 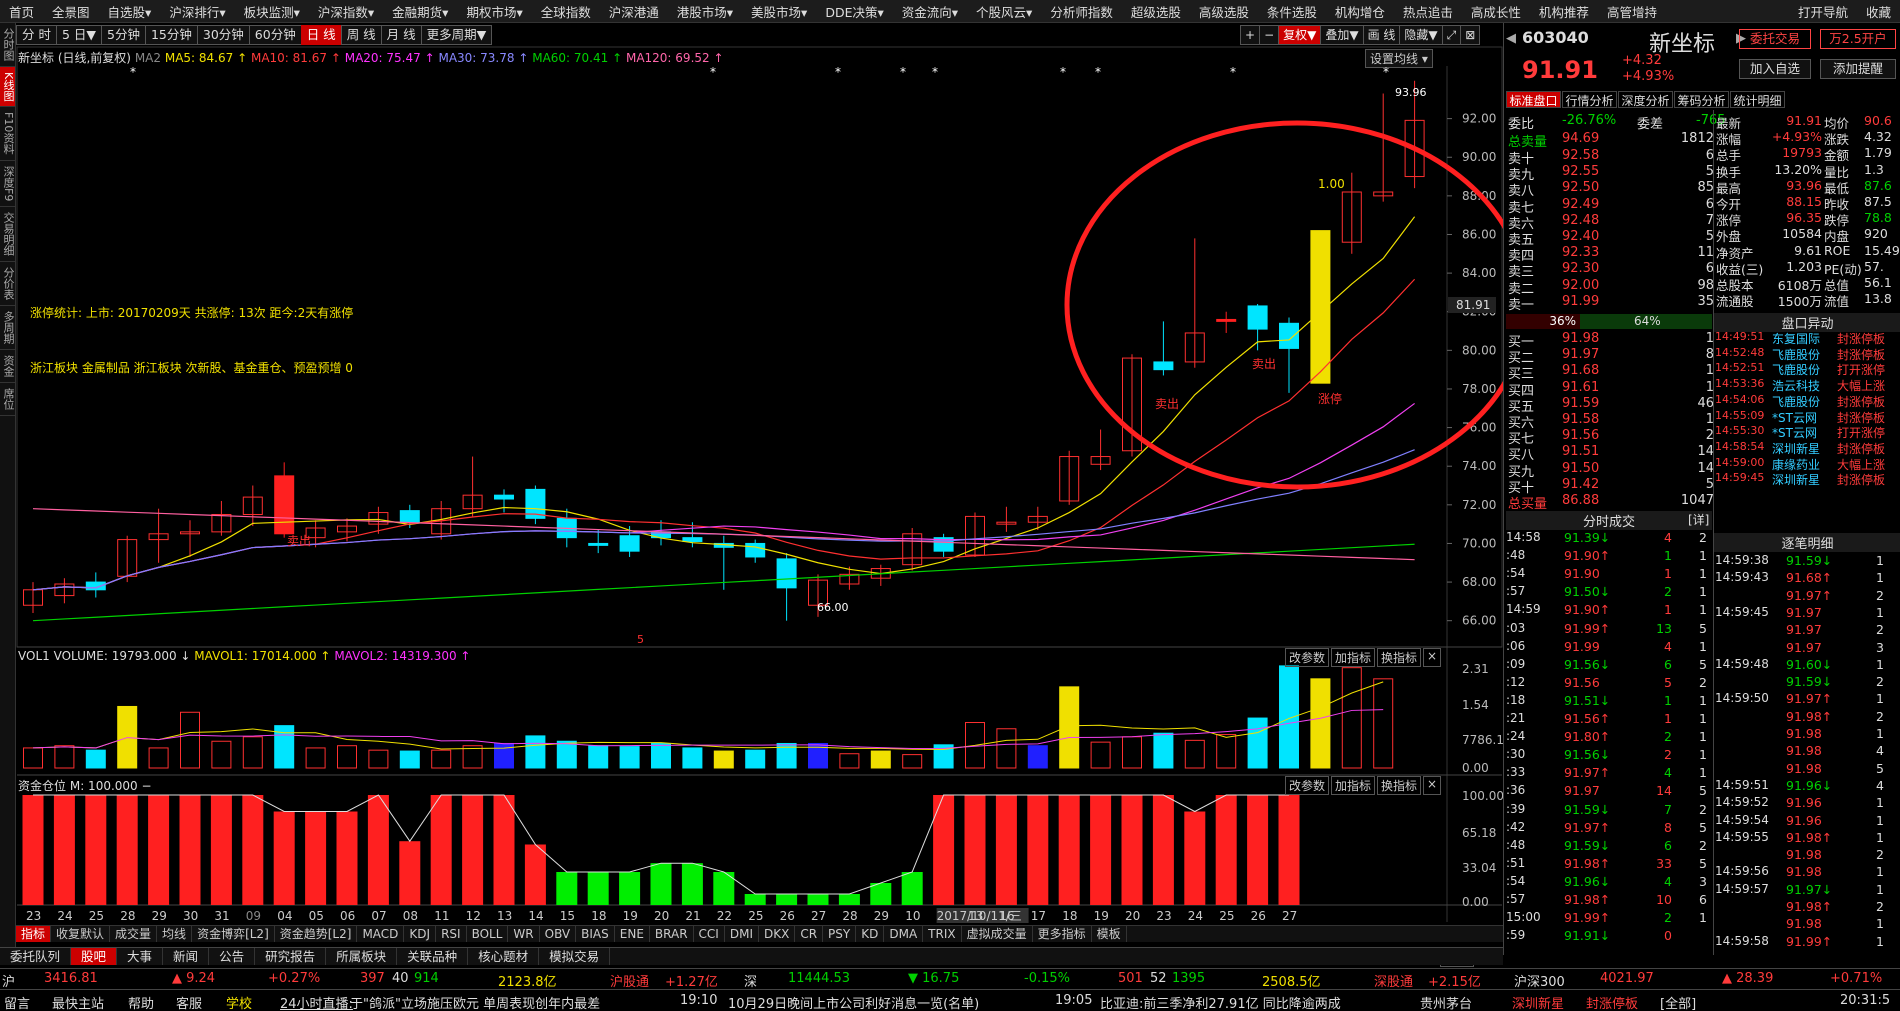 I want to click on fastest-server-link: 最快主站, so click(x=78, y=1002).